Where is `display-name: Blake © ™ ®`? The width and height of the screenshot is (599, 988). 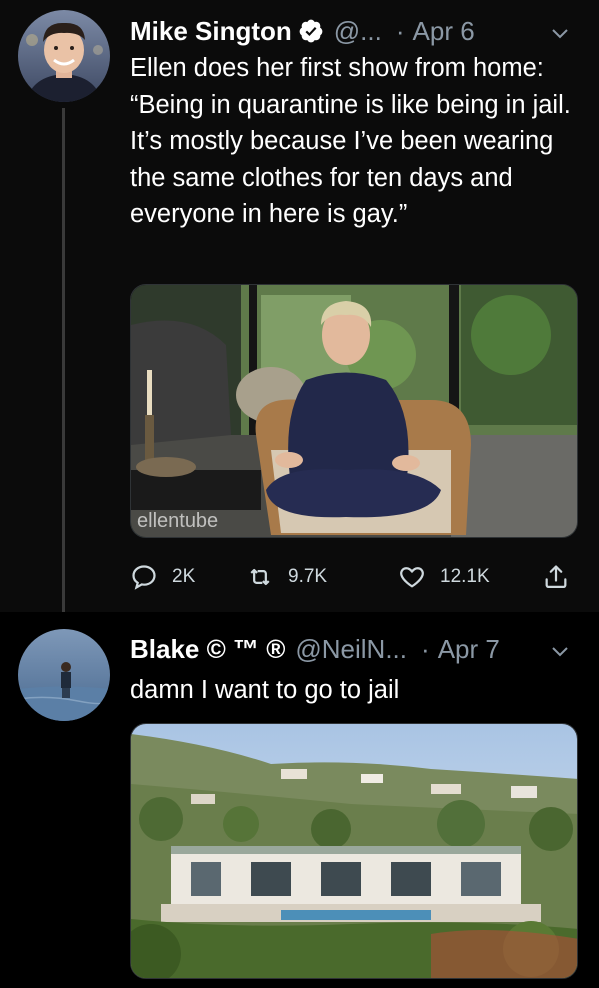 display-name: Blake © ™ ® is located at coordinates (207, 649).